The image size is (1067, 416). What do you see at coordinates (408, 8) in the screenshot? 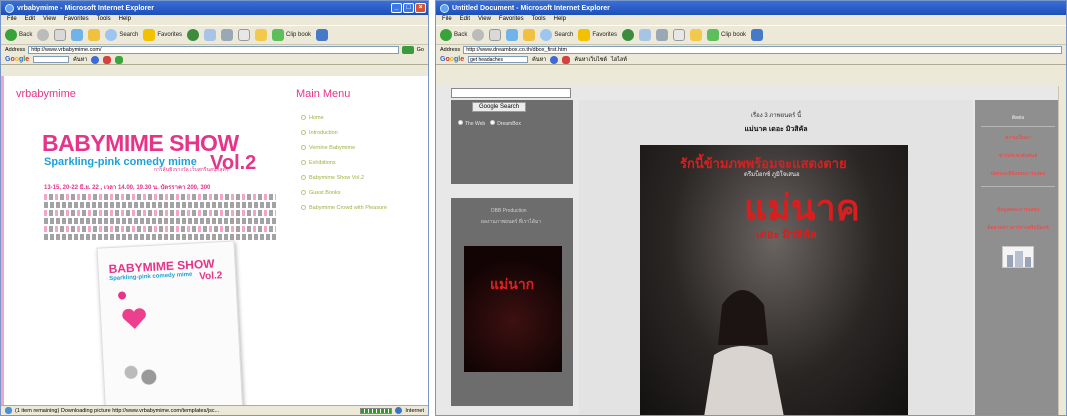
I see `maximize-button: □` at bounding box center [408, 8].